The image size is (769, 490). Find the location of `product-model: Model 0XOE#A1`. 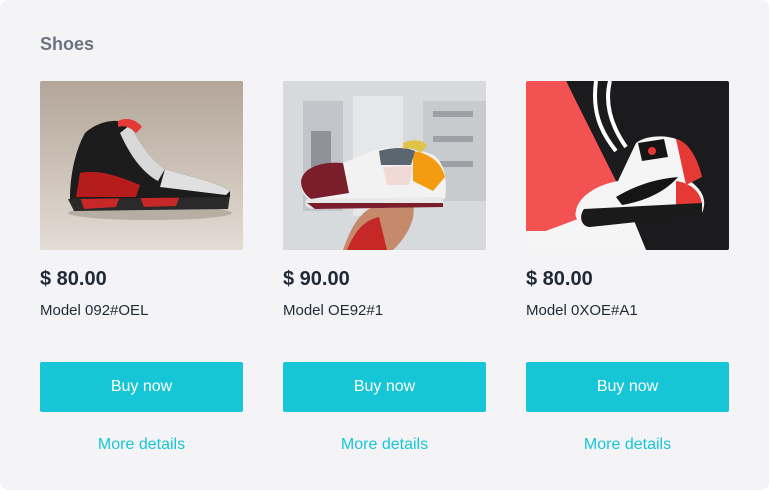

product-model: Model 0XOE#A1 is located at coordinates (582, 310).